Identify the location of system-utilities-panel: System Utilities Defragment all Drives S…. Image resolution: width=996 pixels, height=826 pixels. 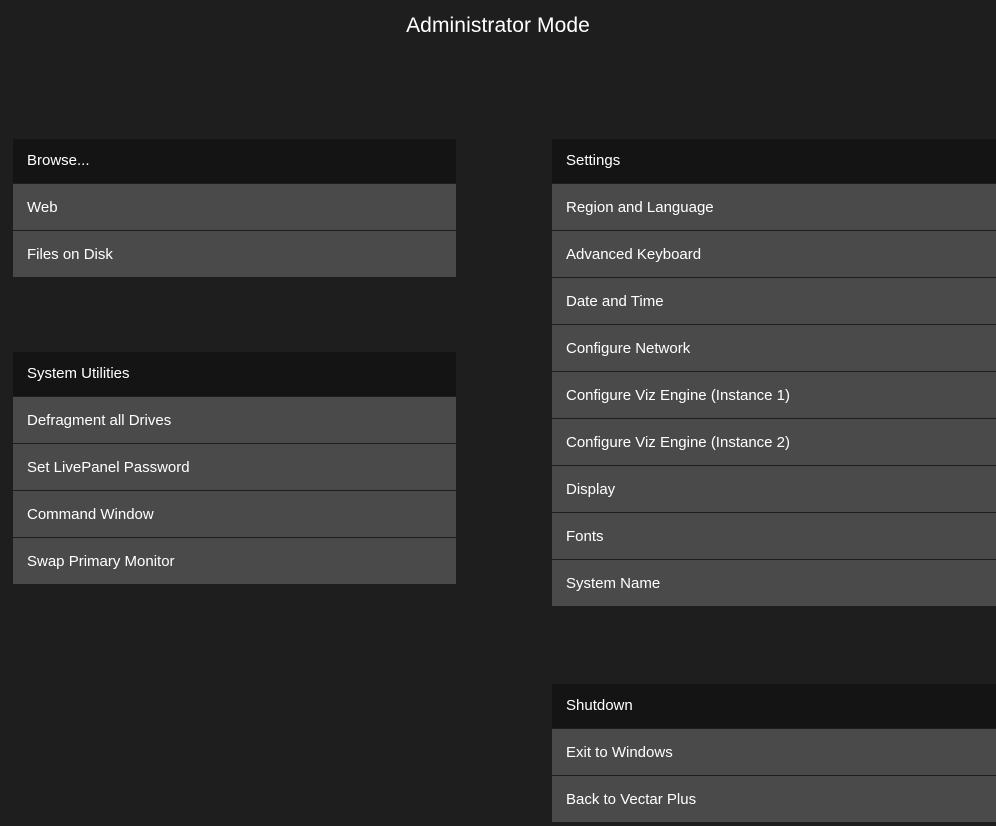
(234, 468).